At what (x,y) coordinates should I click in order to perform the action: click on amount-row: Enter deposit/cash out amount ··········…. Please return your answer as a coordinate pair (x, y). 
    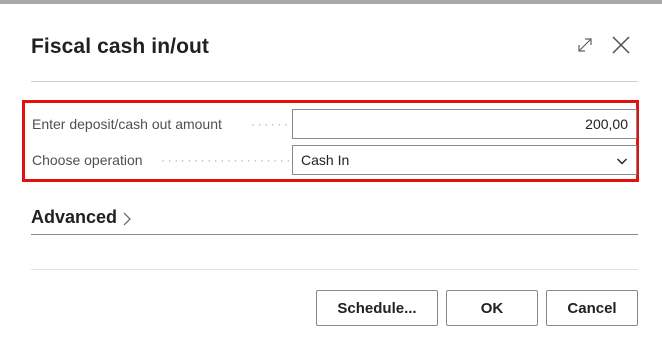
    Looking at the image, I should click on (331, 124).